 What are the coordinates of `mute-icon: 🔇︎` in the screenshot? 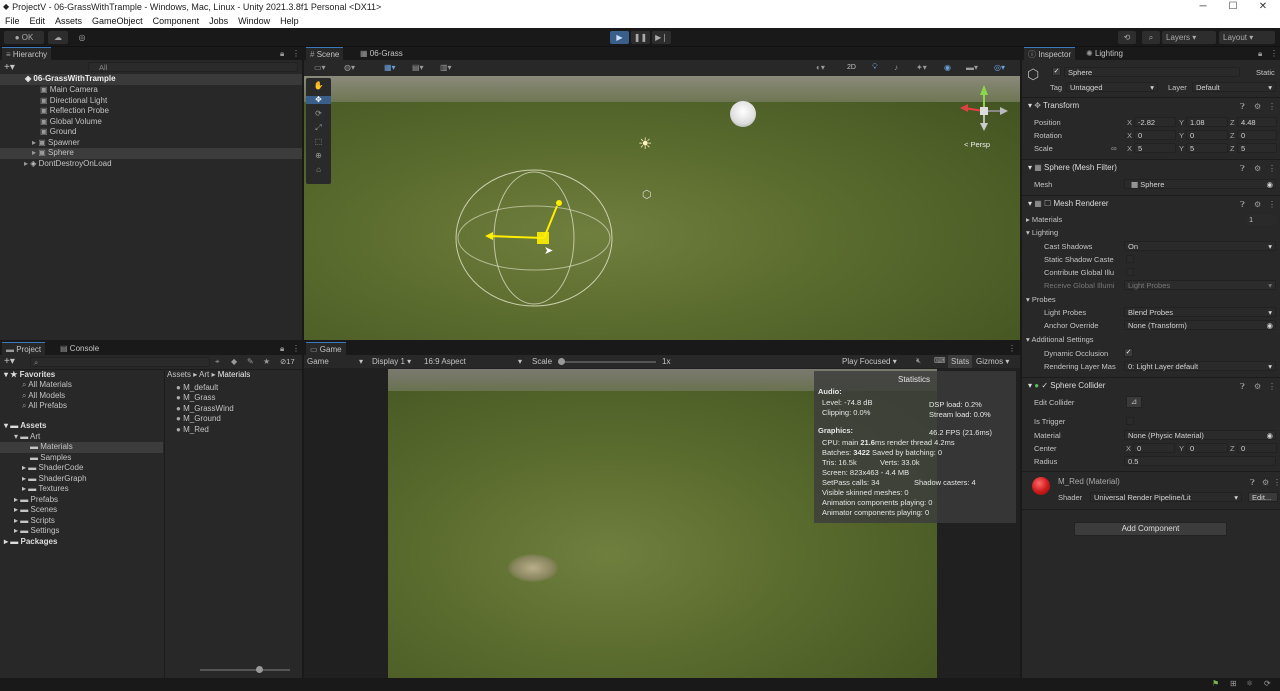 It's located at (918, 361).